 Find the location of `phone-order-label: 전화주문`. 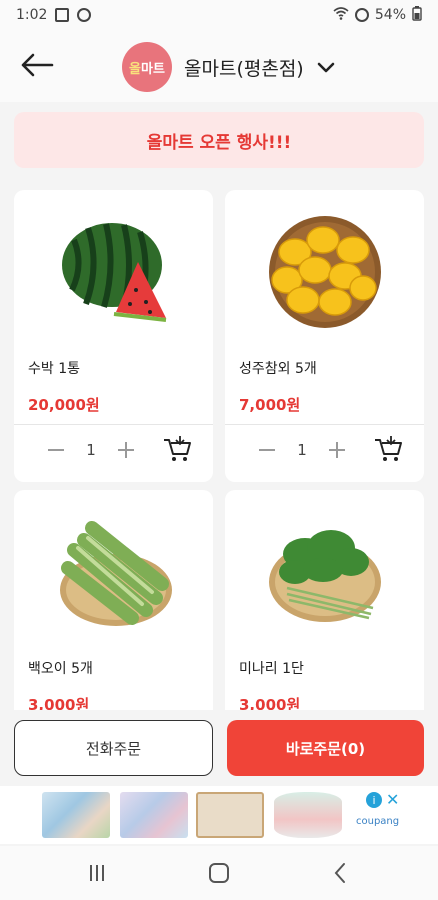

phone-order-label: 전화주문 is located at coordinates (113, 748).